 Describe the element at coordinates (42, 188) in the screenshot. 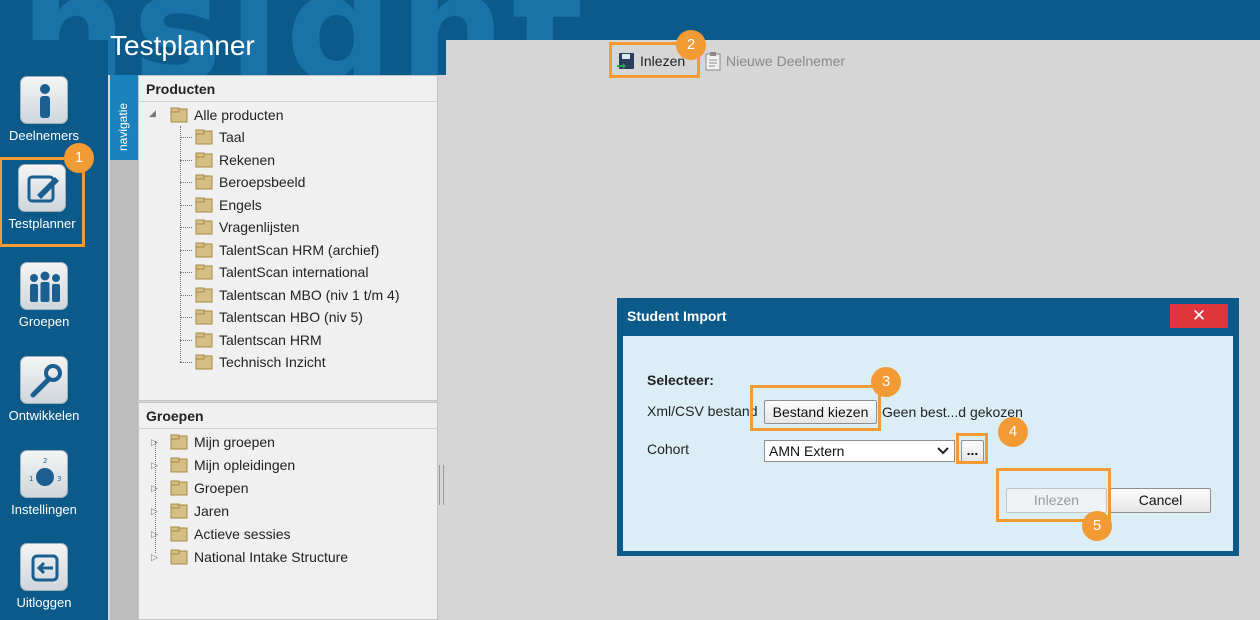

I see `notepad-pencil-icon` at that location.